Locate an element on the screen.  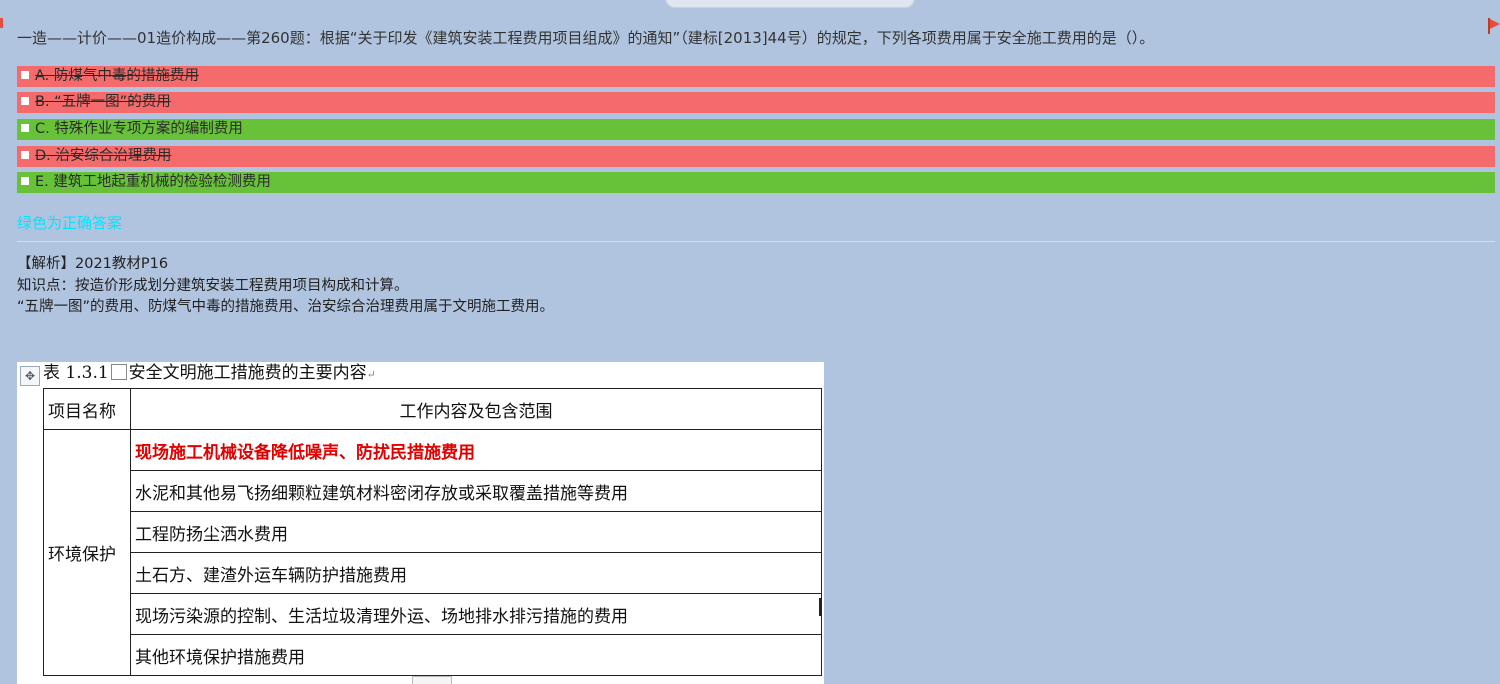
option-label: E. 建筑工地起重机械的检验检测费用 is located at coordinates (153, 182).